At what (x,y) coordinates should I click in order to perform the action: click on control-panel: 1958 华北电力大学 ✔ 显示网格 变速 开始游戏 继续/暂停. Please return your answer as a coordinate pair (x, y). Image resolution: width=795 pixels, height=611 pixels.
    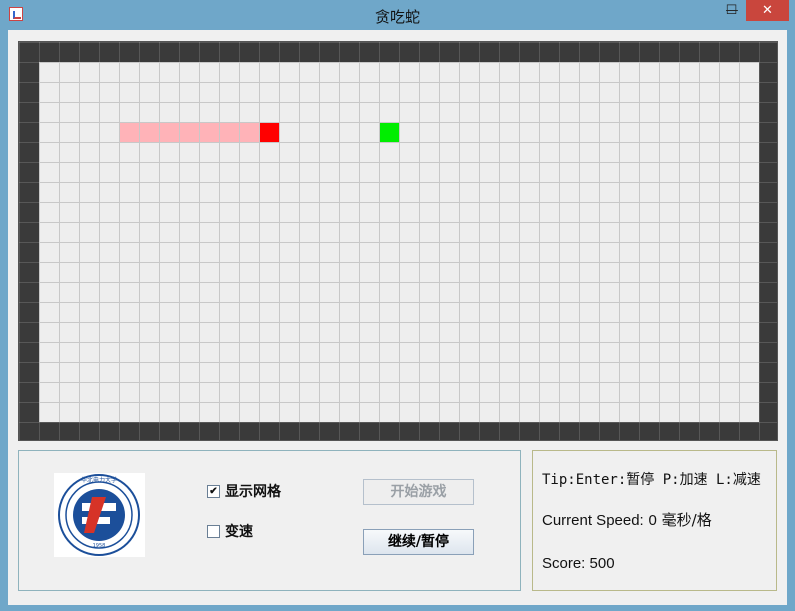
    Looking at the image, I should click on (269, 520).